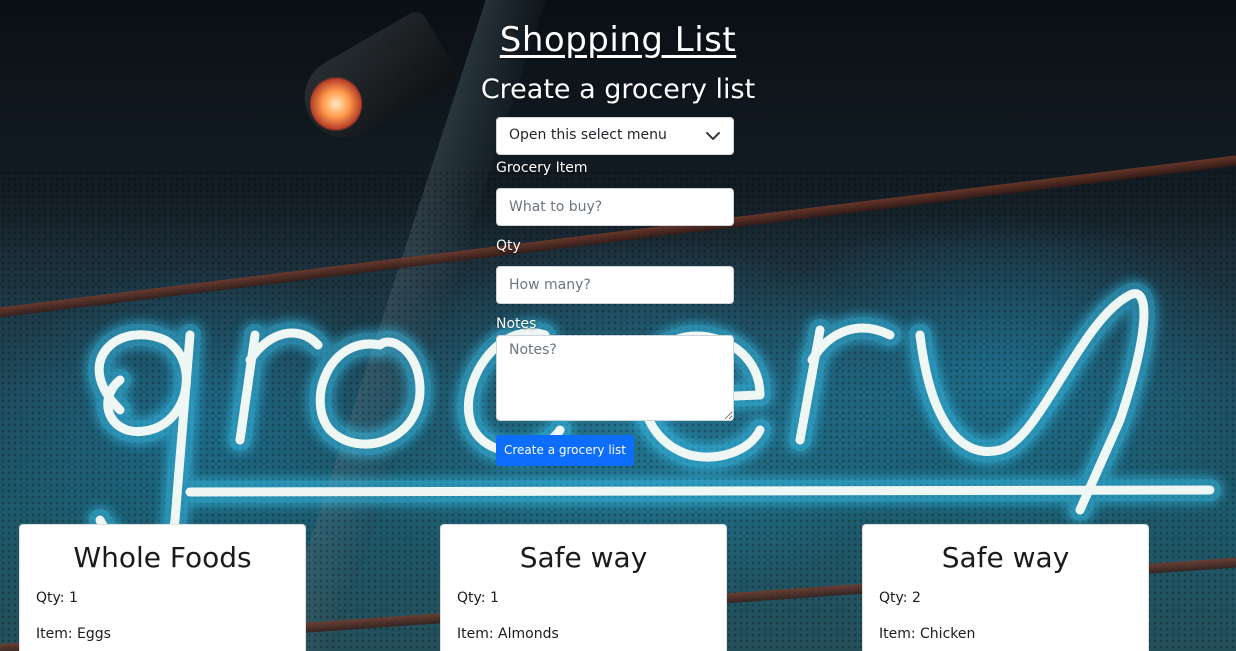 This screenshot has height=651, width=1236. What do you see at coordinates (1005, 587) in the screenshot?
I see `grocery-card: Safe way Qty: 2 Item: Chicken` at bounding box center [1005, 587].